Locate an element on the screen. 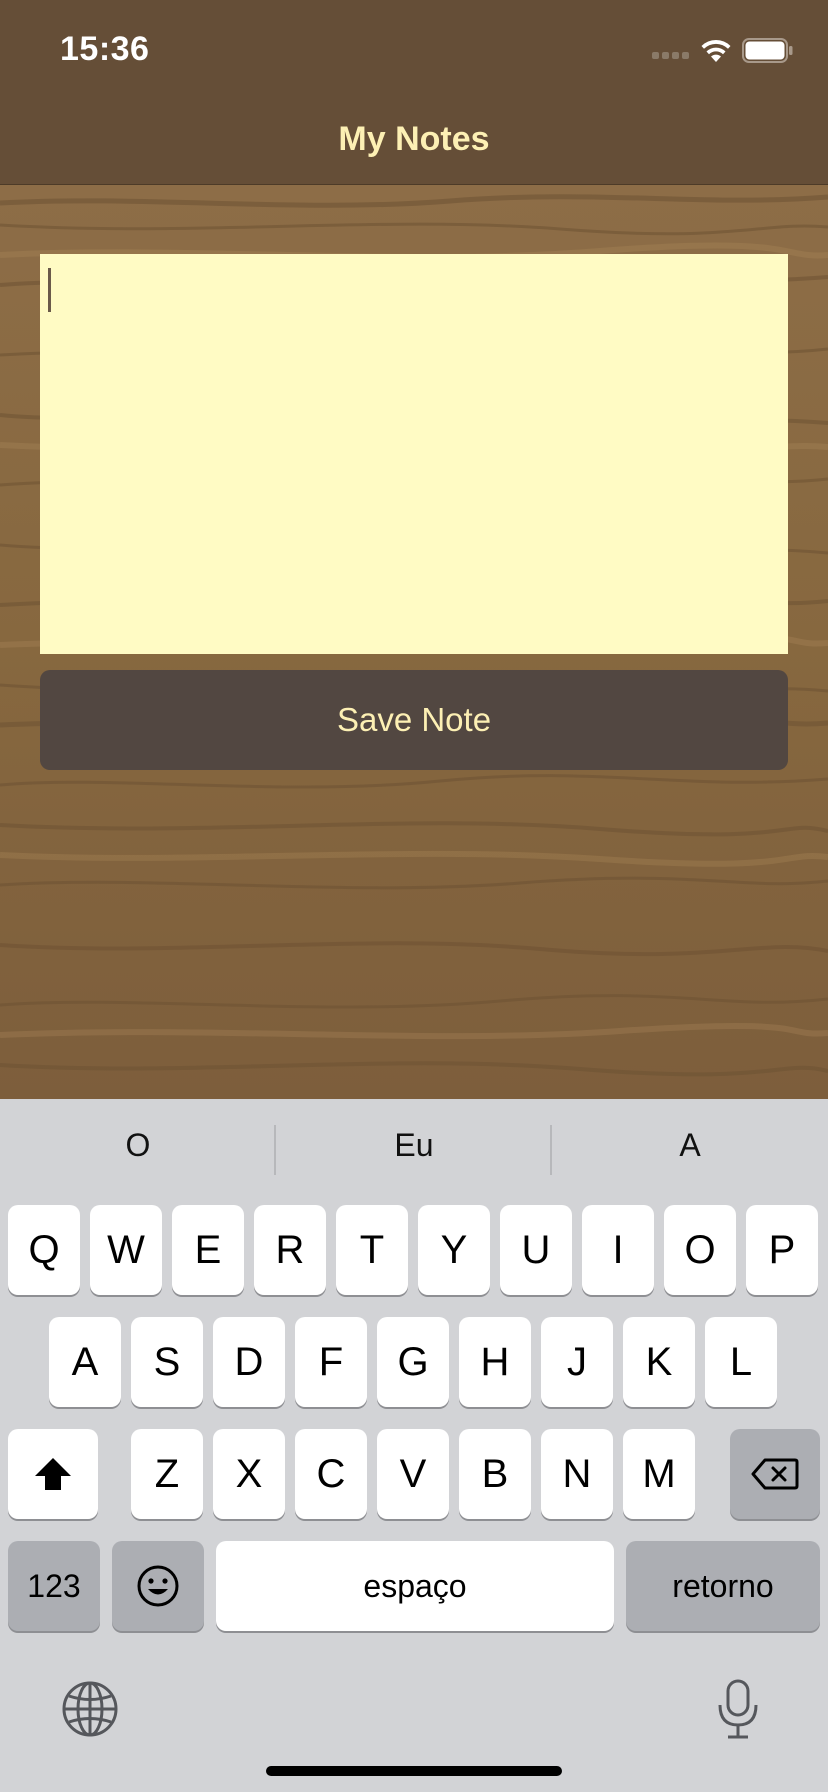 This screenshot has height=1792, width=828. key-k: K is located at coordinates (659, 1362).